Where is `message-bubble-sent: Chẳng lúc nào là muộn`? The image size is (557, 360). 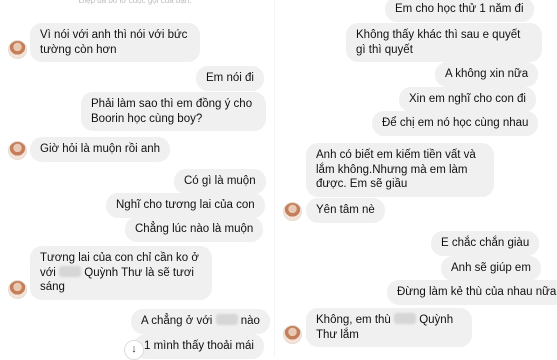 message-bubble-sent: Chẳng lúc nào là muộn is located at coordinates (194, 229).